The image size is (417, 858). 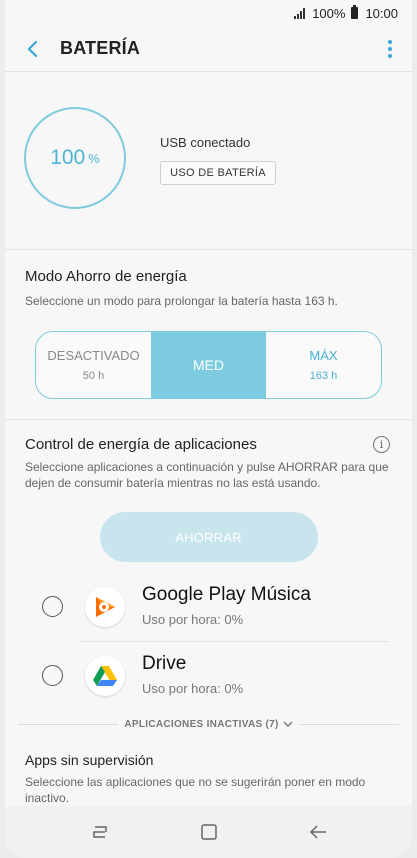 What do you see at coordinates (300, 13) in the screenshot?
I see `signal-icon` at bounding box center [300, 13].